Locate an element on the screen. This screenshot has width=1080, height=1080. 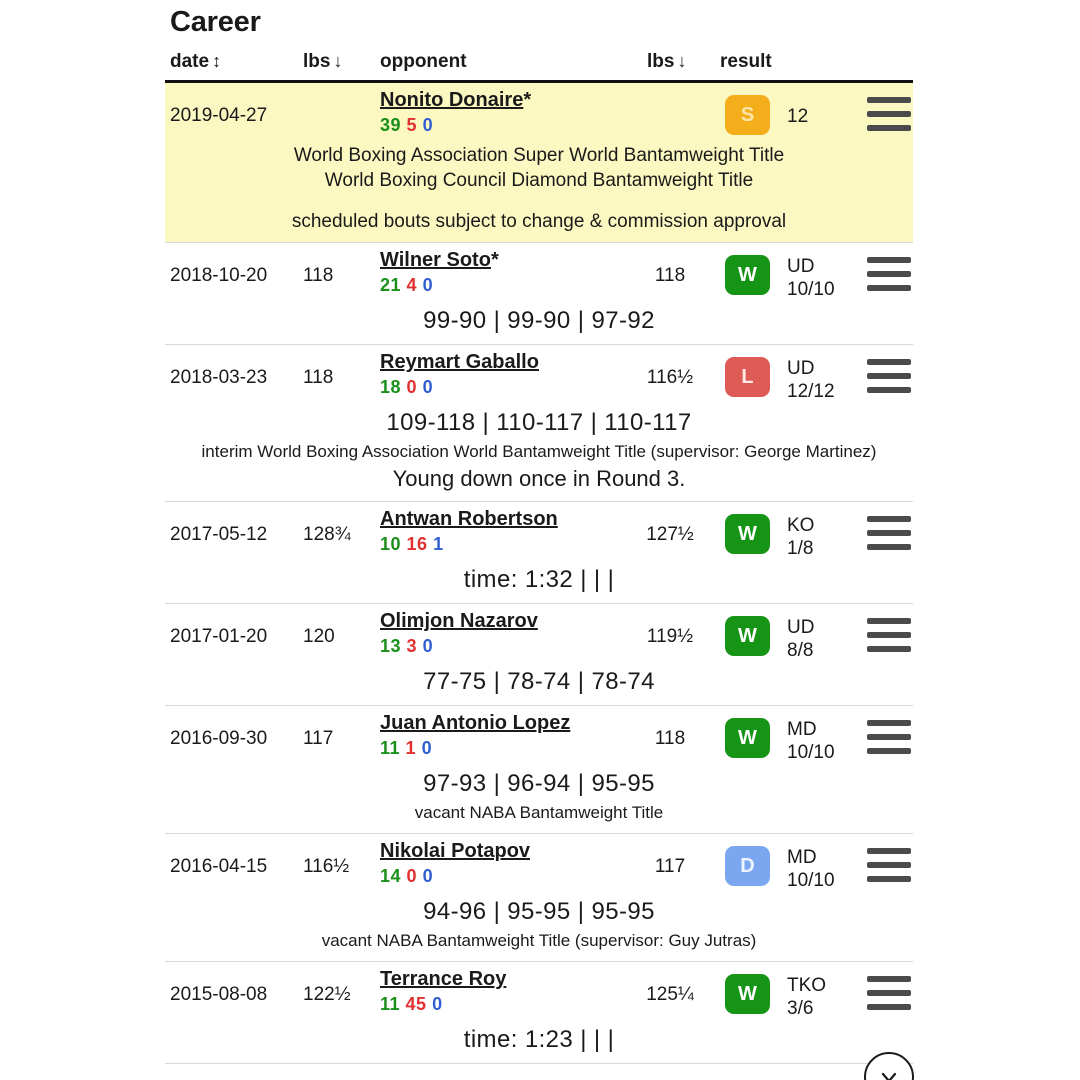
bout-weight-fighter: 120 is located at coordinates (319, 636).